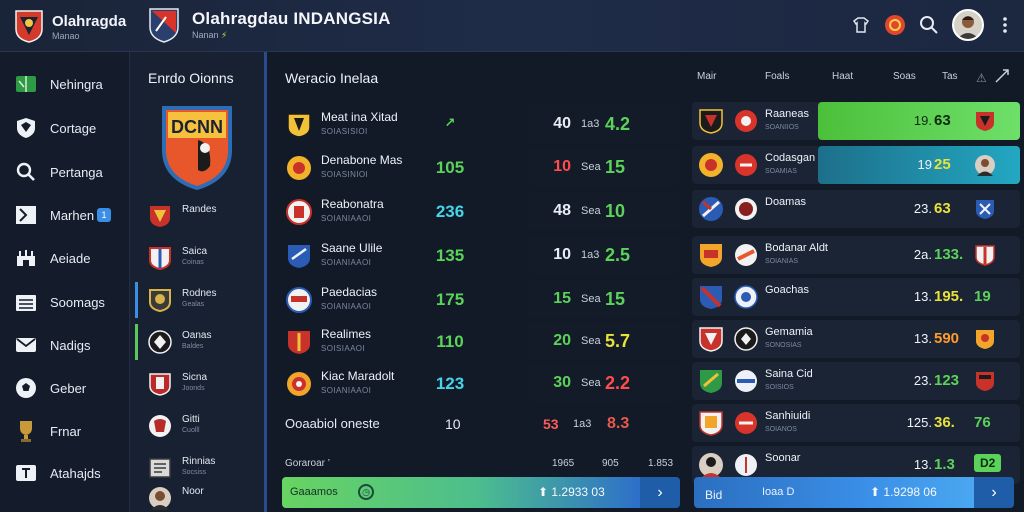 The width and height of the screenshot is (1024, 512). I want to click on odds-row: Raaneas SOANIIOS 19. 63, so click(856, 121).